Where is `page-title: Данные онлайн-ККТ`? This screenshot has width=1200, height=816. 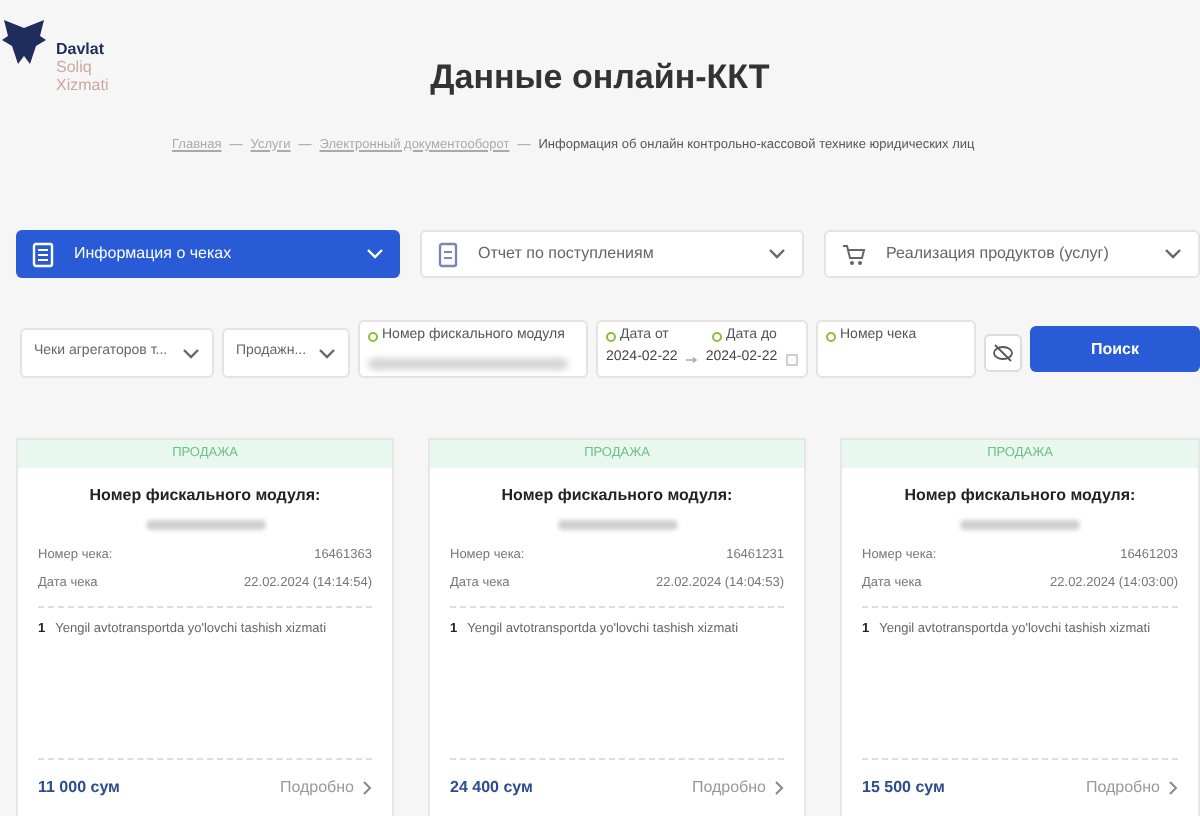
page-title: Данные онлайн-ККТ is located at coordinates (600, 78).